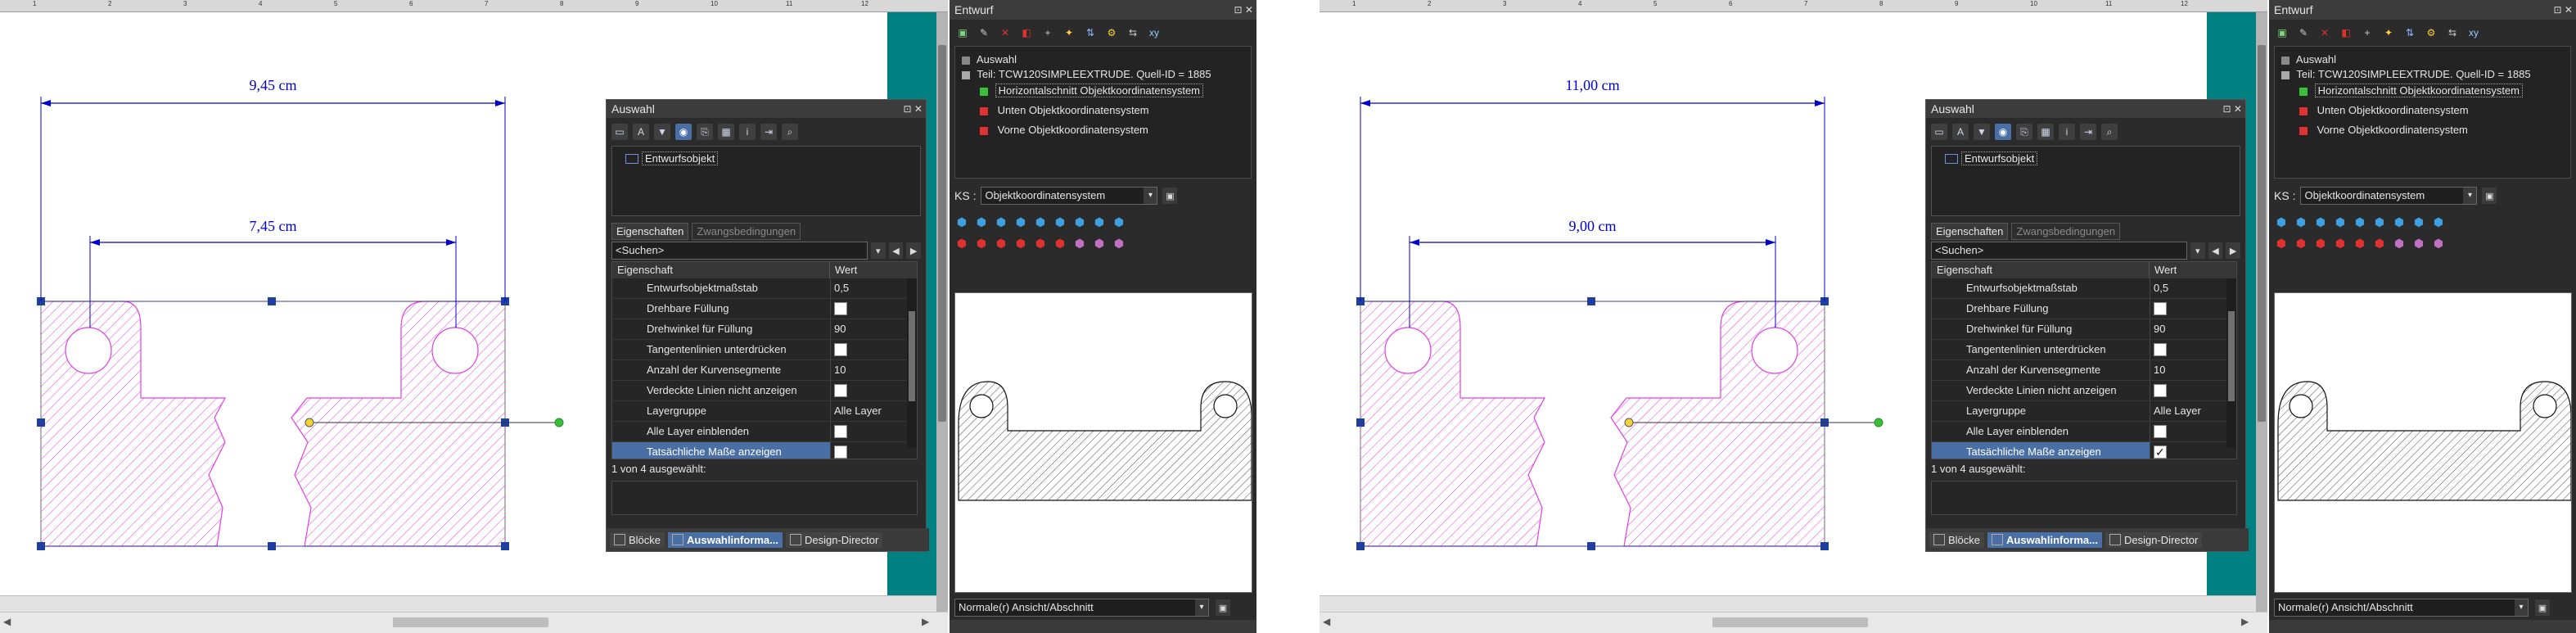  Describe the element at coordinates (2542, 607) in the screenshot. I see `view-settings-icon: ▣` at that location.